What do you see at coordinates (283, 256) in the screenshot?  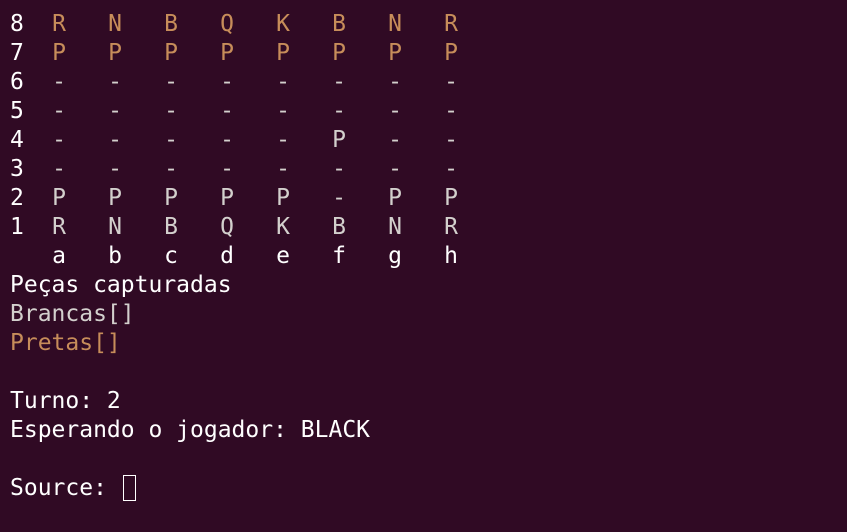 I see `file-label: e` at bounding box center [283, 256].